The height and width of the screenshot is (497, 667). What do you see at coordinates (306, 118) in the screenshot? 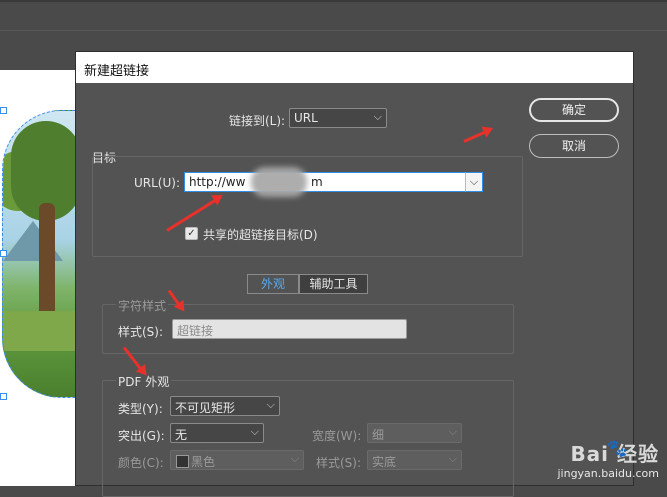
I see `link-to-value: URL` at bounding box center [306, 118].